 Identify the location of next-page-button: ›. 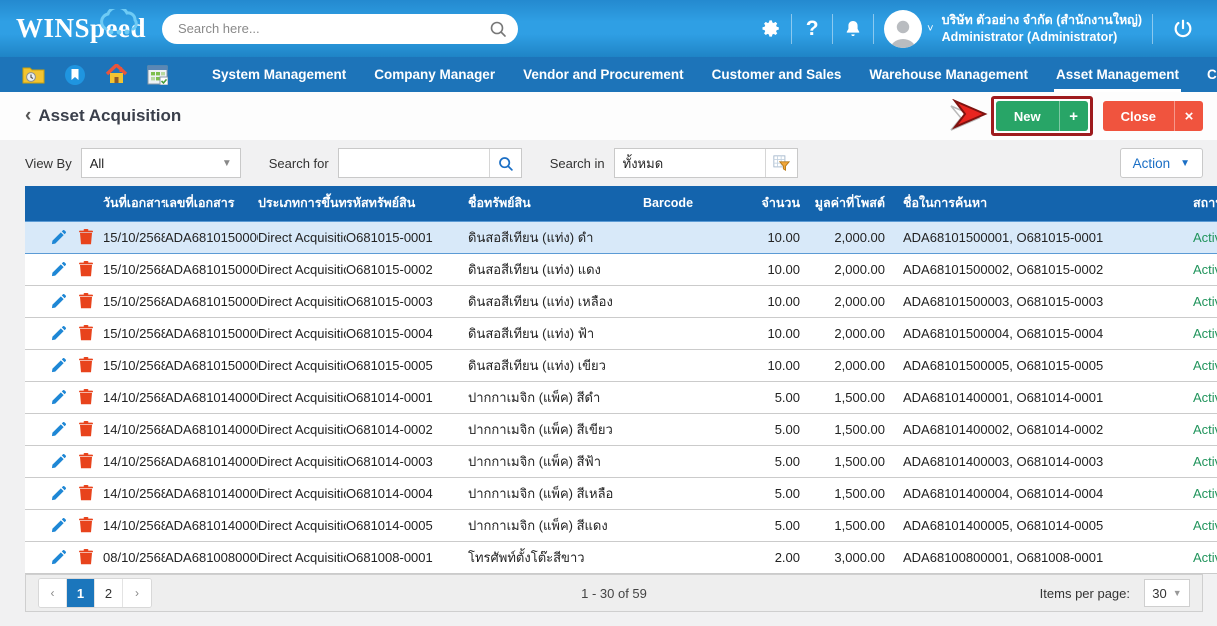
(137, 593).